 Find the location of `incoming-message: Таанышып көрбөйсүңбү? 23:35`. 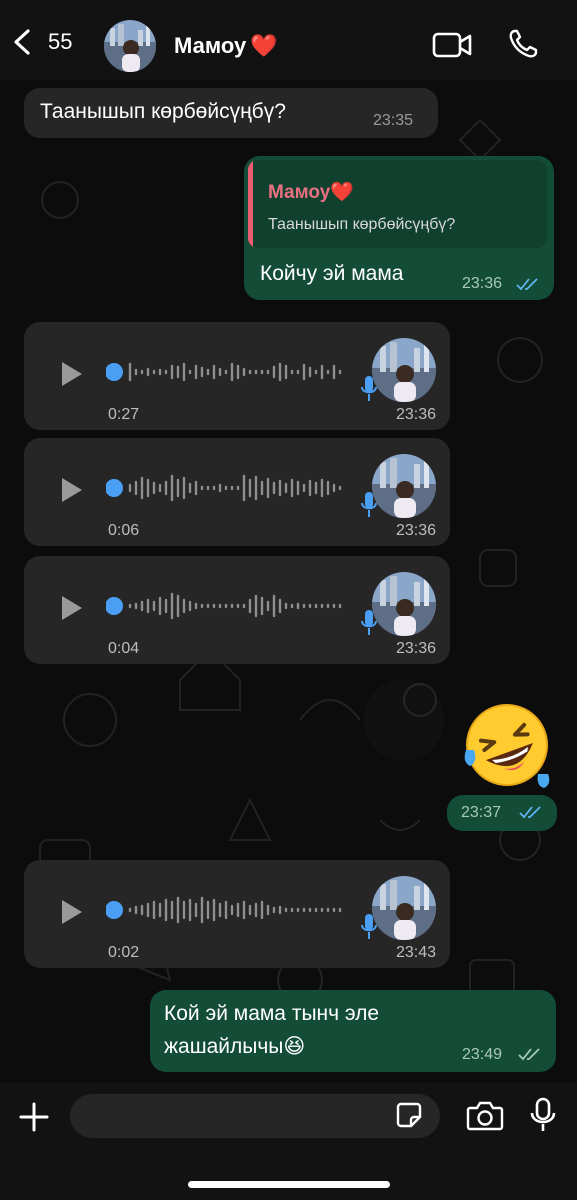

incoming-message: Таанышып көрбөйсүңбү? 23:35 is located at coordinates (231, 113).